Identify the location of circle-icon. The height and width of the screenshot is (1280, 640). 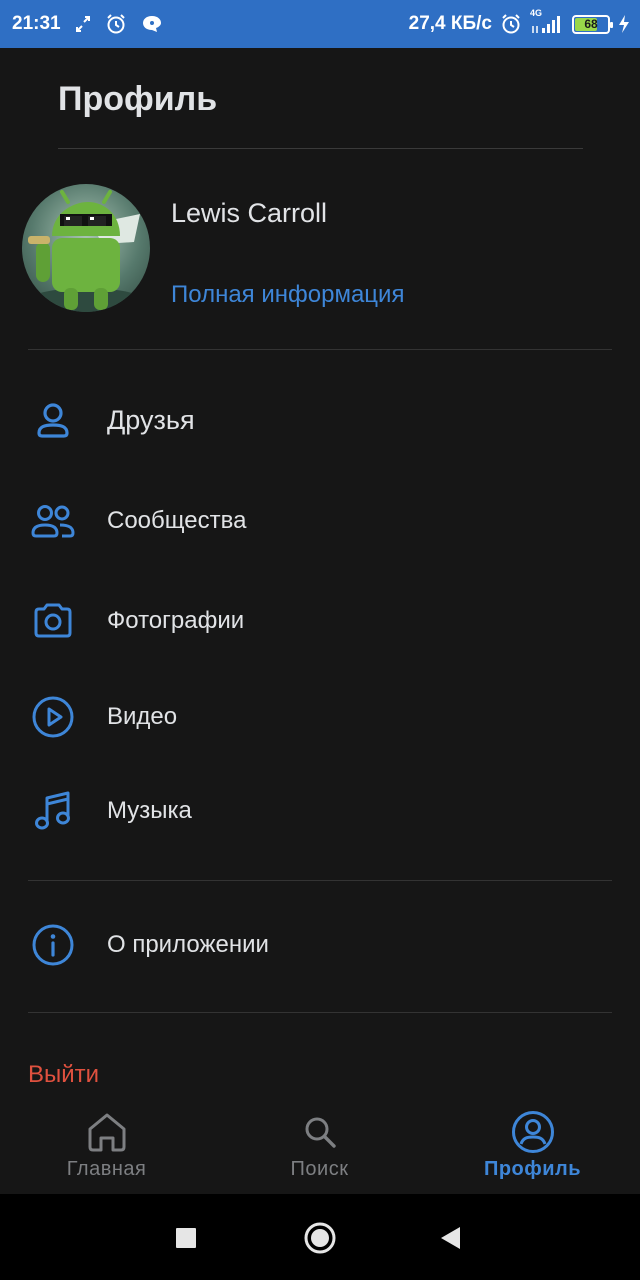
(320, 1238).